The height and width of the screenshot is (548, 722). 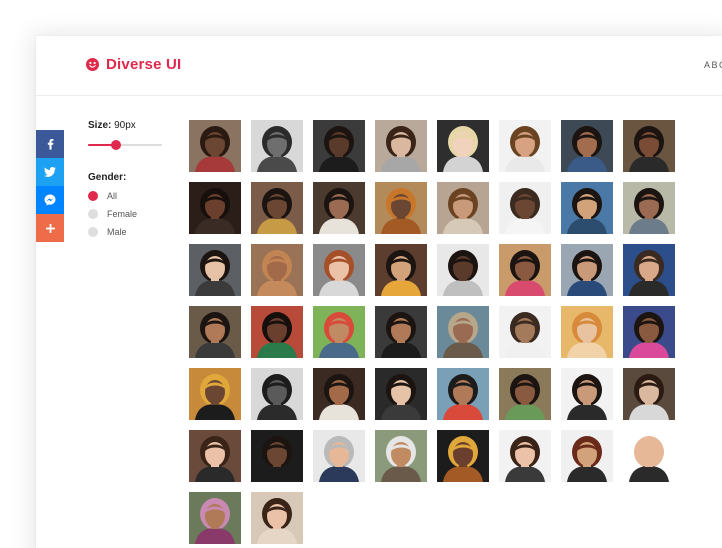 What do you see at coordinates (117, 232) in the screenshot?
I see `gender-option-label: Male` at bounding box center [117, 232].